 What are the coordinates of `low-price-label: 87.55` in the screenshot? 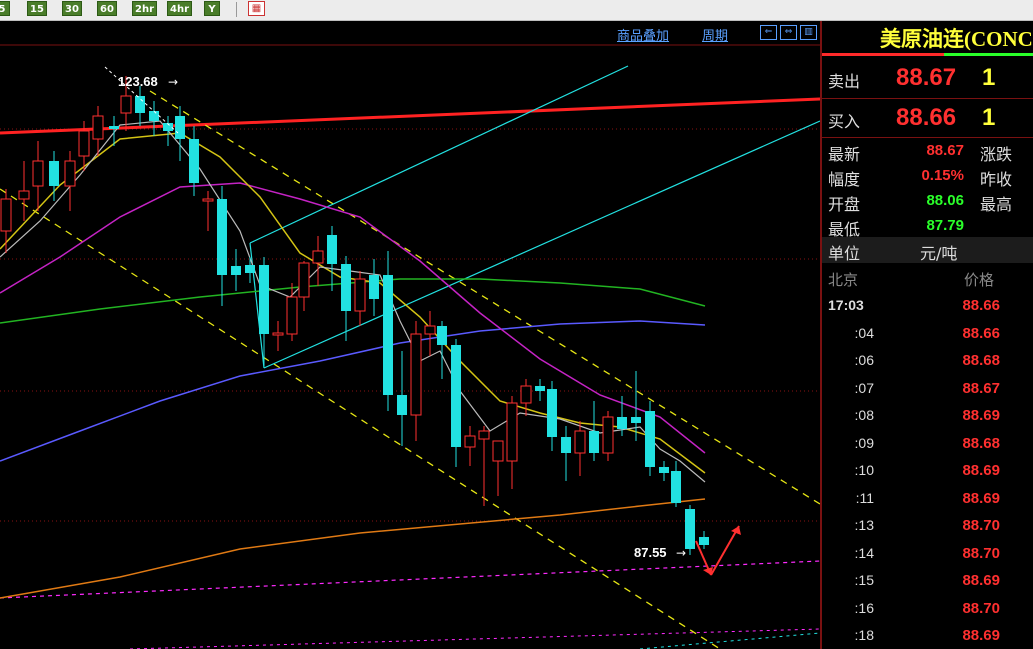 It's located at (650, 552).